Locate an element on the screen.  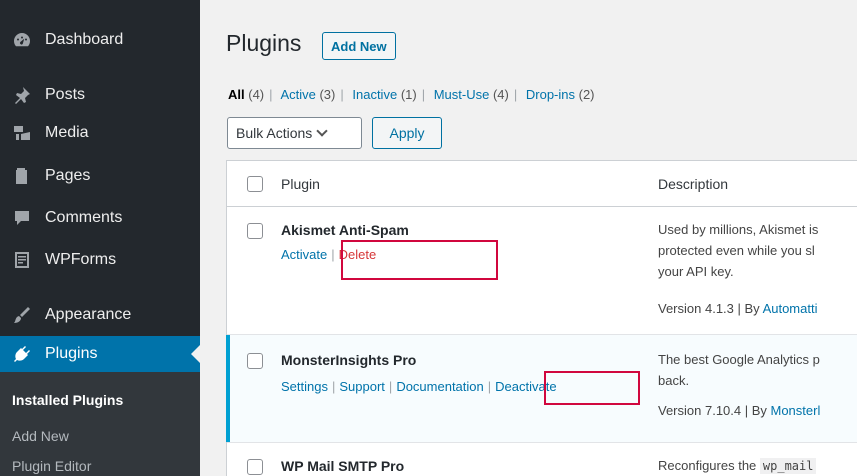
menu-wpforms: WPForms is located at coordinates (100, 260).